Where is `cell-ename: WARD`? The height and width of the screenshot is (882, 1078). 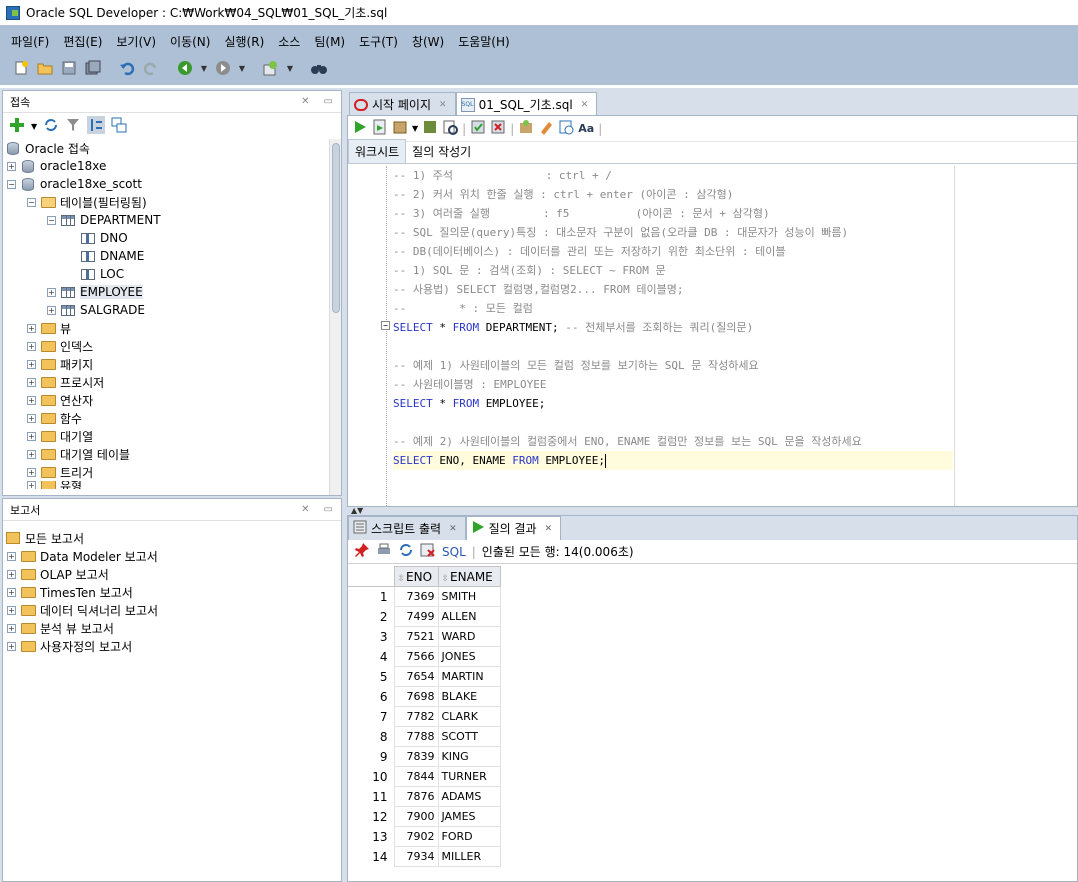 cell-ename: WARD is located at coordinates (469, 636).